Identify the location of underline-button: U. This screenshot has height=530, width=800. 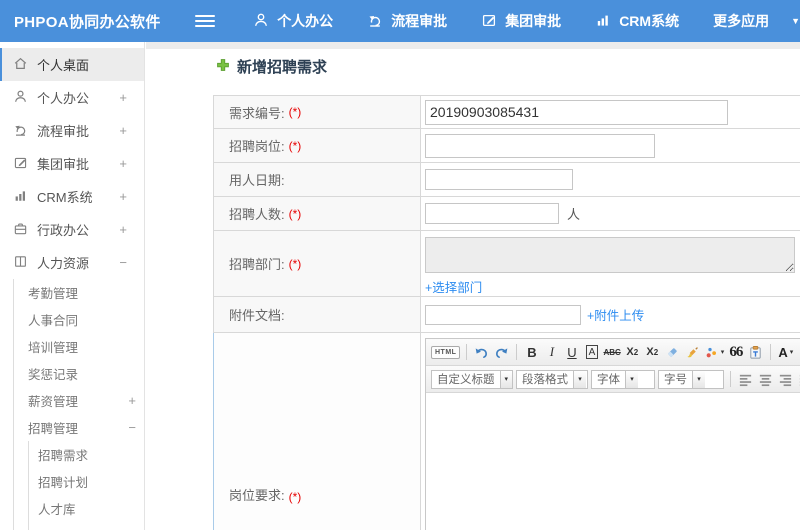
(571, 352).